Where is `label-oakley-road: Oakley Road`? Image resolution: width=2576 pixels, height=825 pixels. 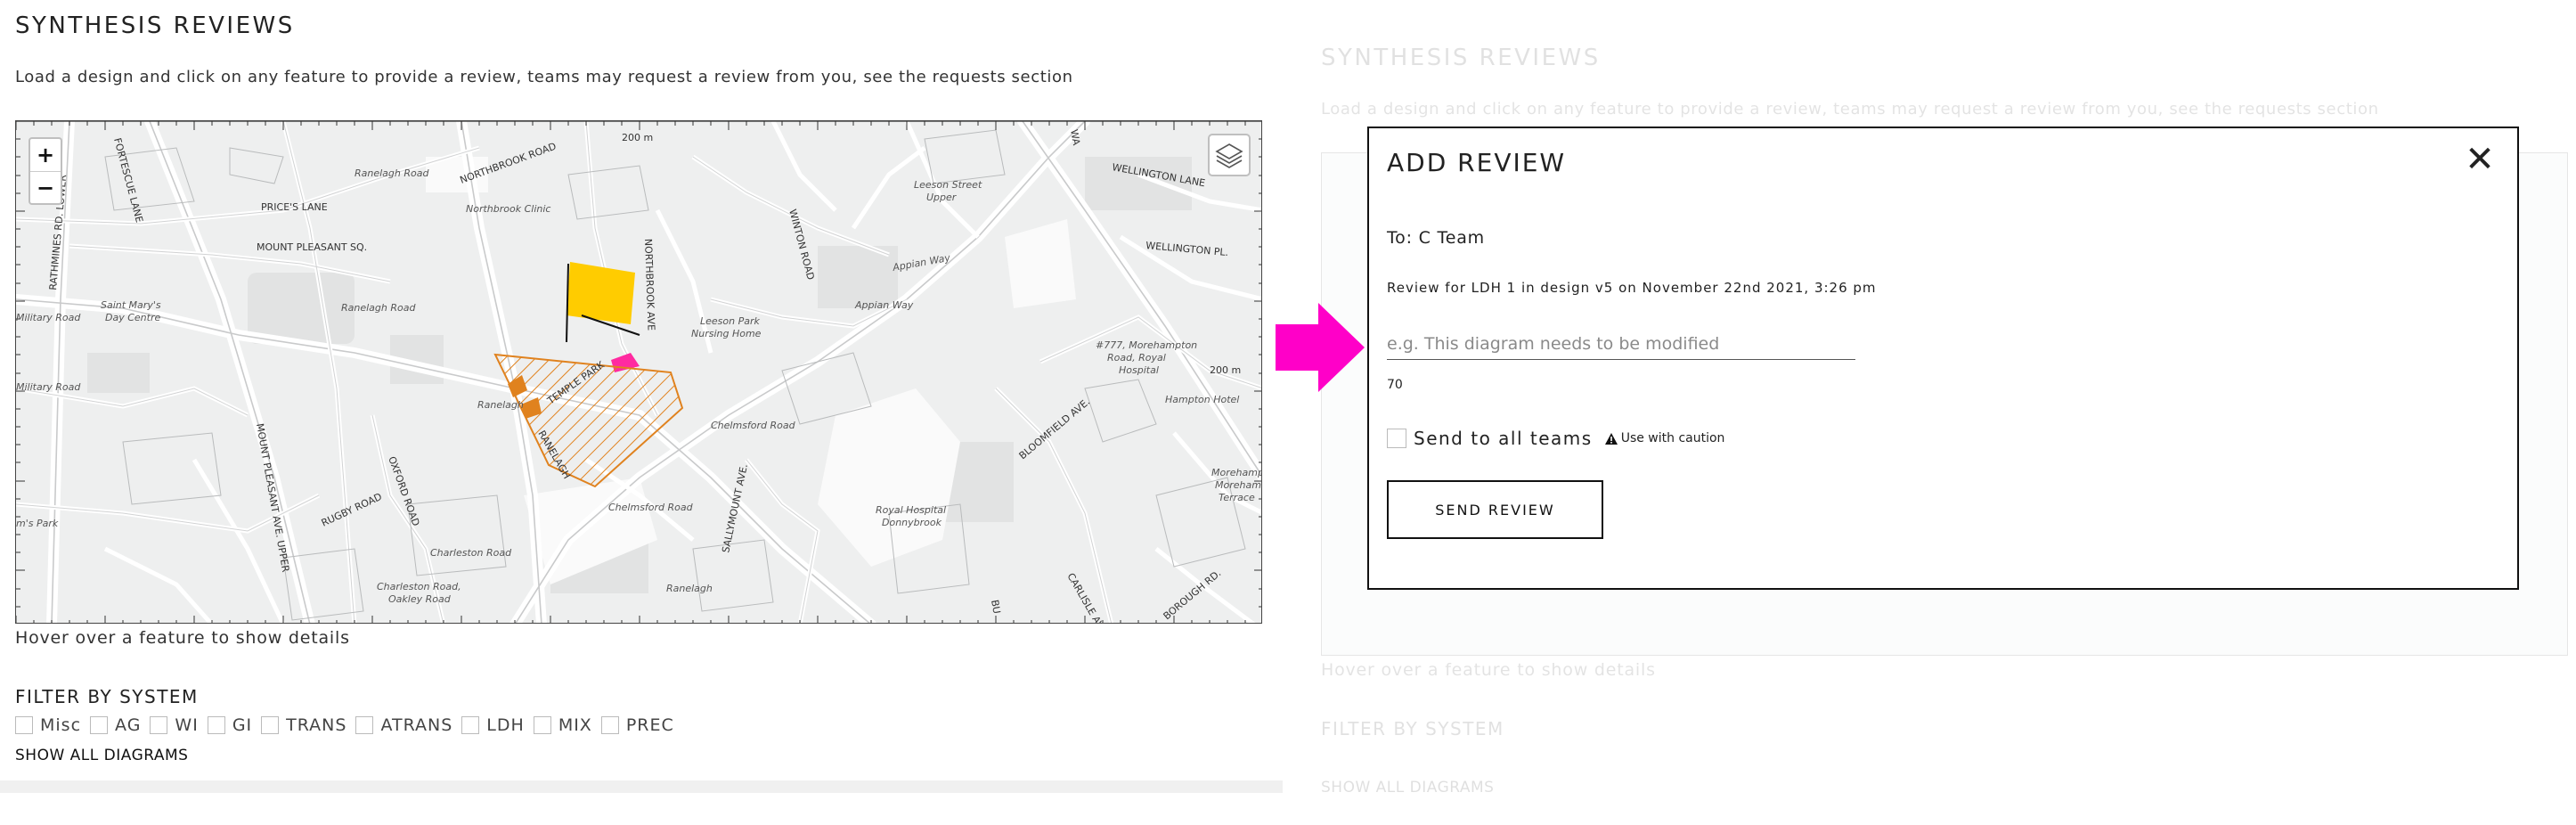
label-oakley-road: Oakley Road is located at coordinates (420, 599).